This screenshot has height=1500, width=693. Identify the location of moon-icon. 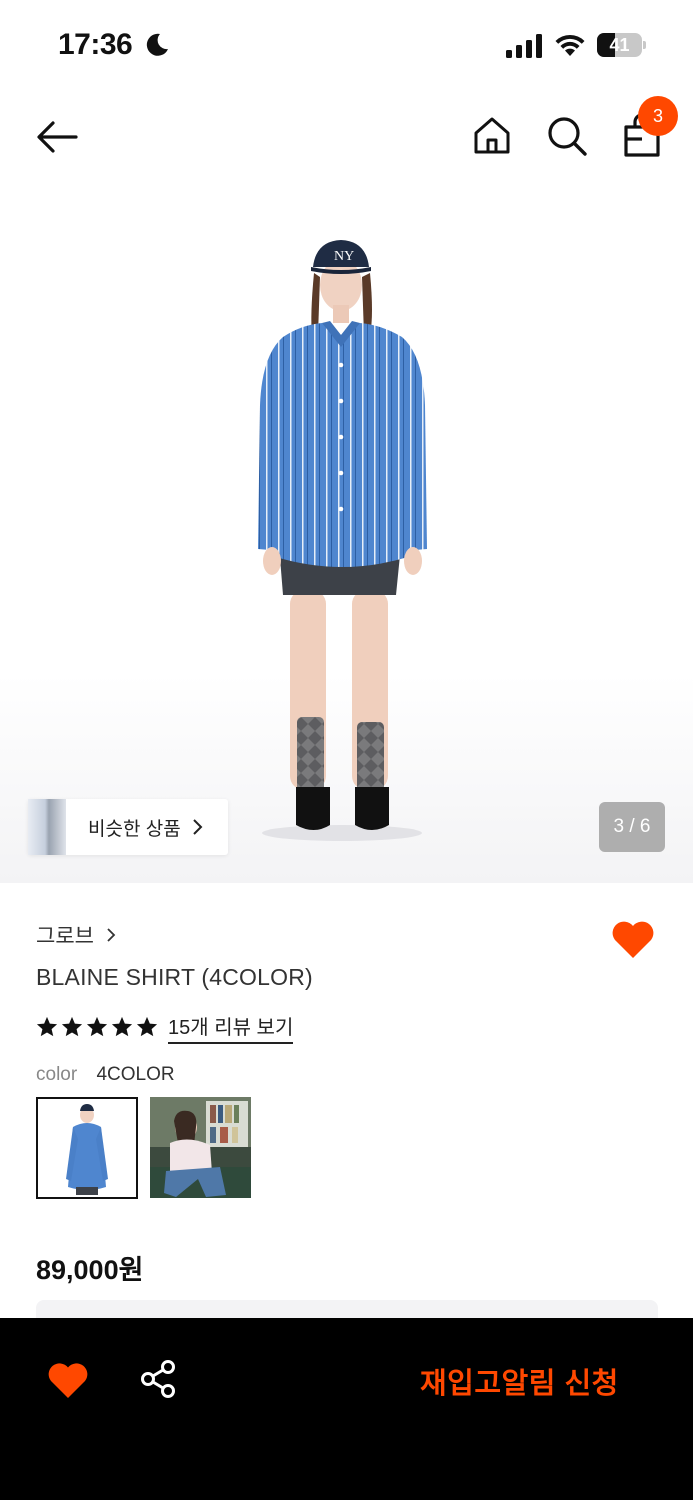
(157, 44).